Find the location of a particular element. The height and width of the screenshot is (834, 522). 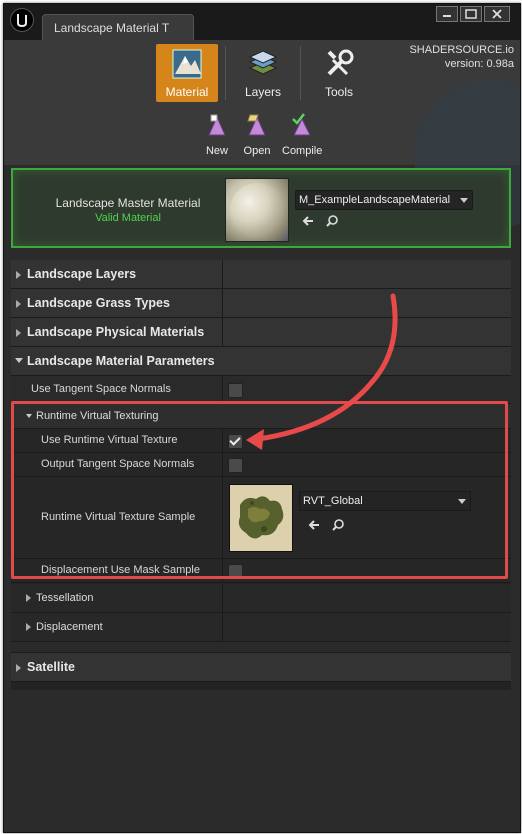

watermark-site: SHADERSOURCE.io is located at coordinates (461, 50).